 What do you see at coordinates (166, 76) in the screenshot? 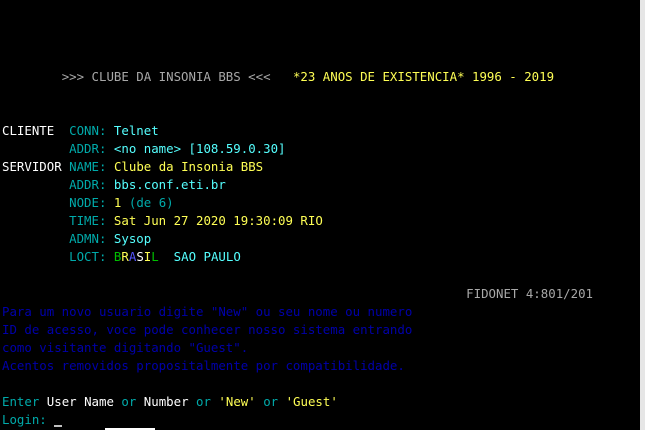
I see `board-title: >>> CLUBE DA INSONIA BBS <<<` at bounding box center [166, 76].